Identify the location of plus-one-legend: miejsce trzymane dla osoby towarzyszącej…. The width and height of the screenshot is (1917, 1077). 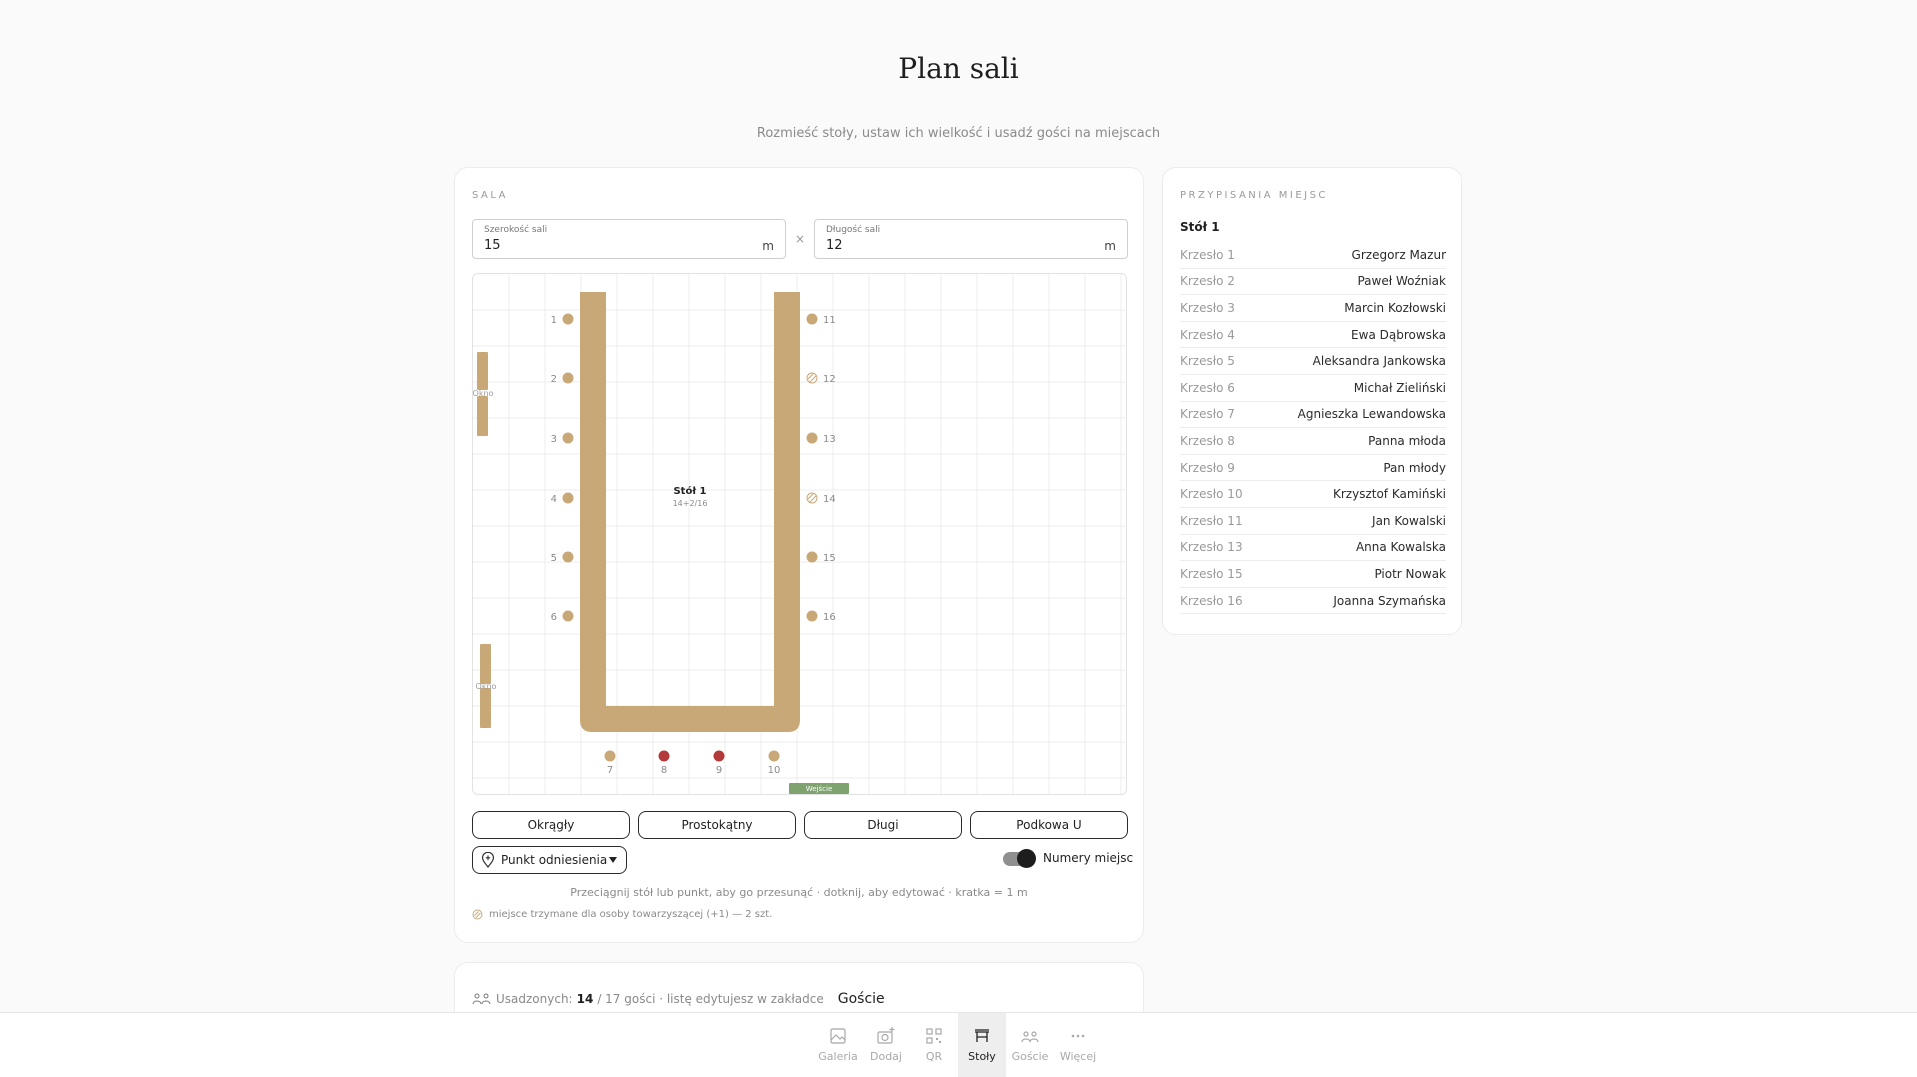
(622, 914).